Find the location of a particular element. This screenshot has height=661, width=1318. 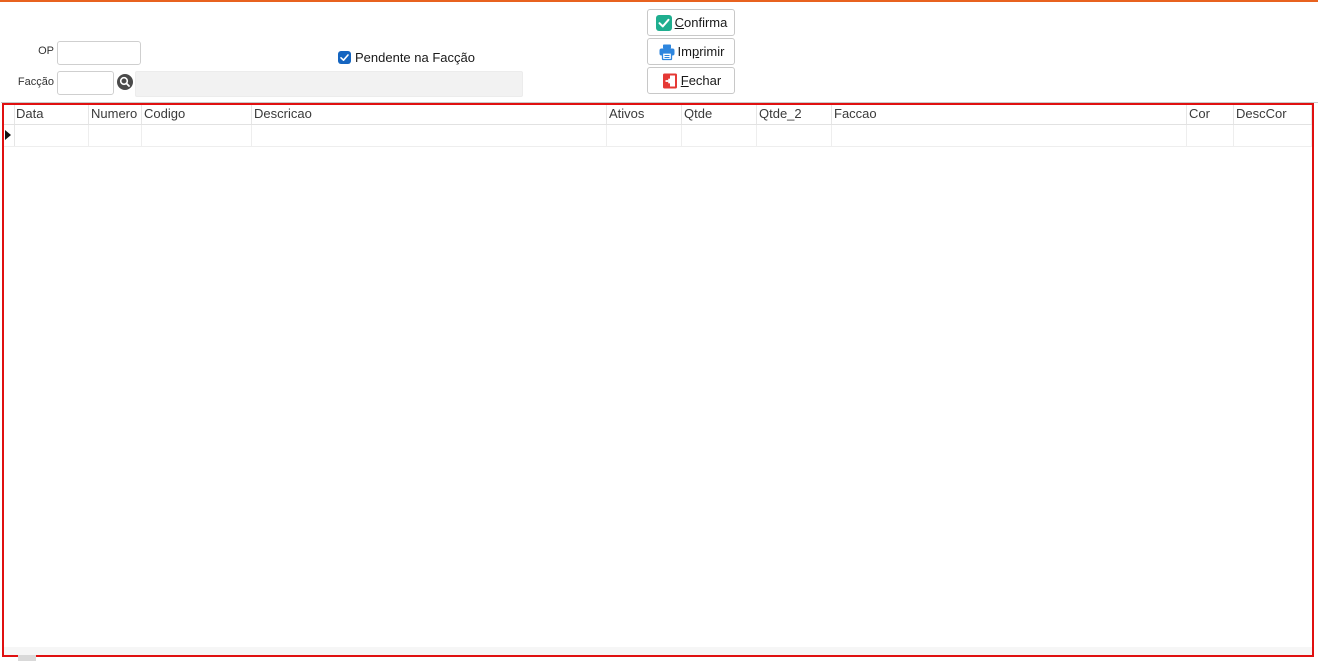

confirma-label: Confirma is located at coordinates (701, 22).